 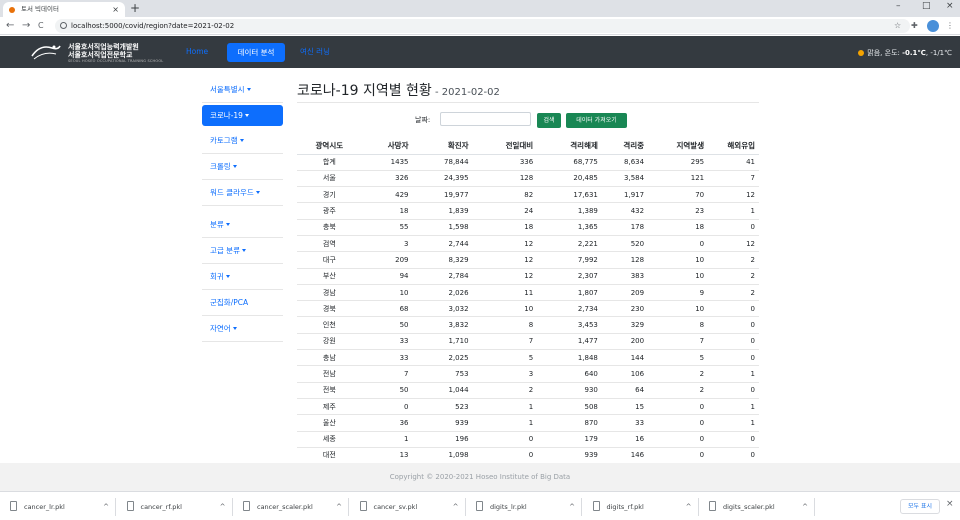 What do you see at coordinates (569, 162) in the screenshot?
I see `table-cell: 68,775` at bounding box center [569, 162].